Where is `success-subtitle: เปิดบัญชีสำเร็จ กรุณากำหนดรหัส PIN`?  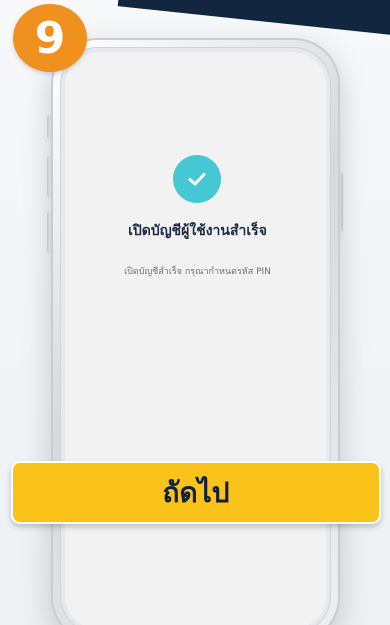
success-subtitle: เปิดบัญชีสำเร็จ กรุณากำหนดรหัส PIN is located at coordinates (197, 272).